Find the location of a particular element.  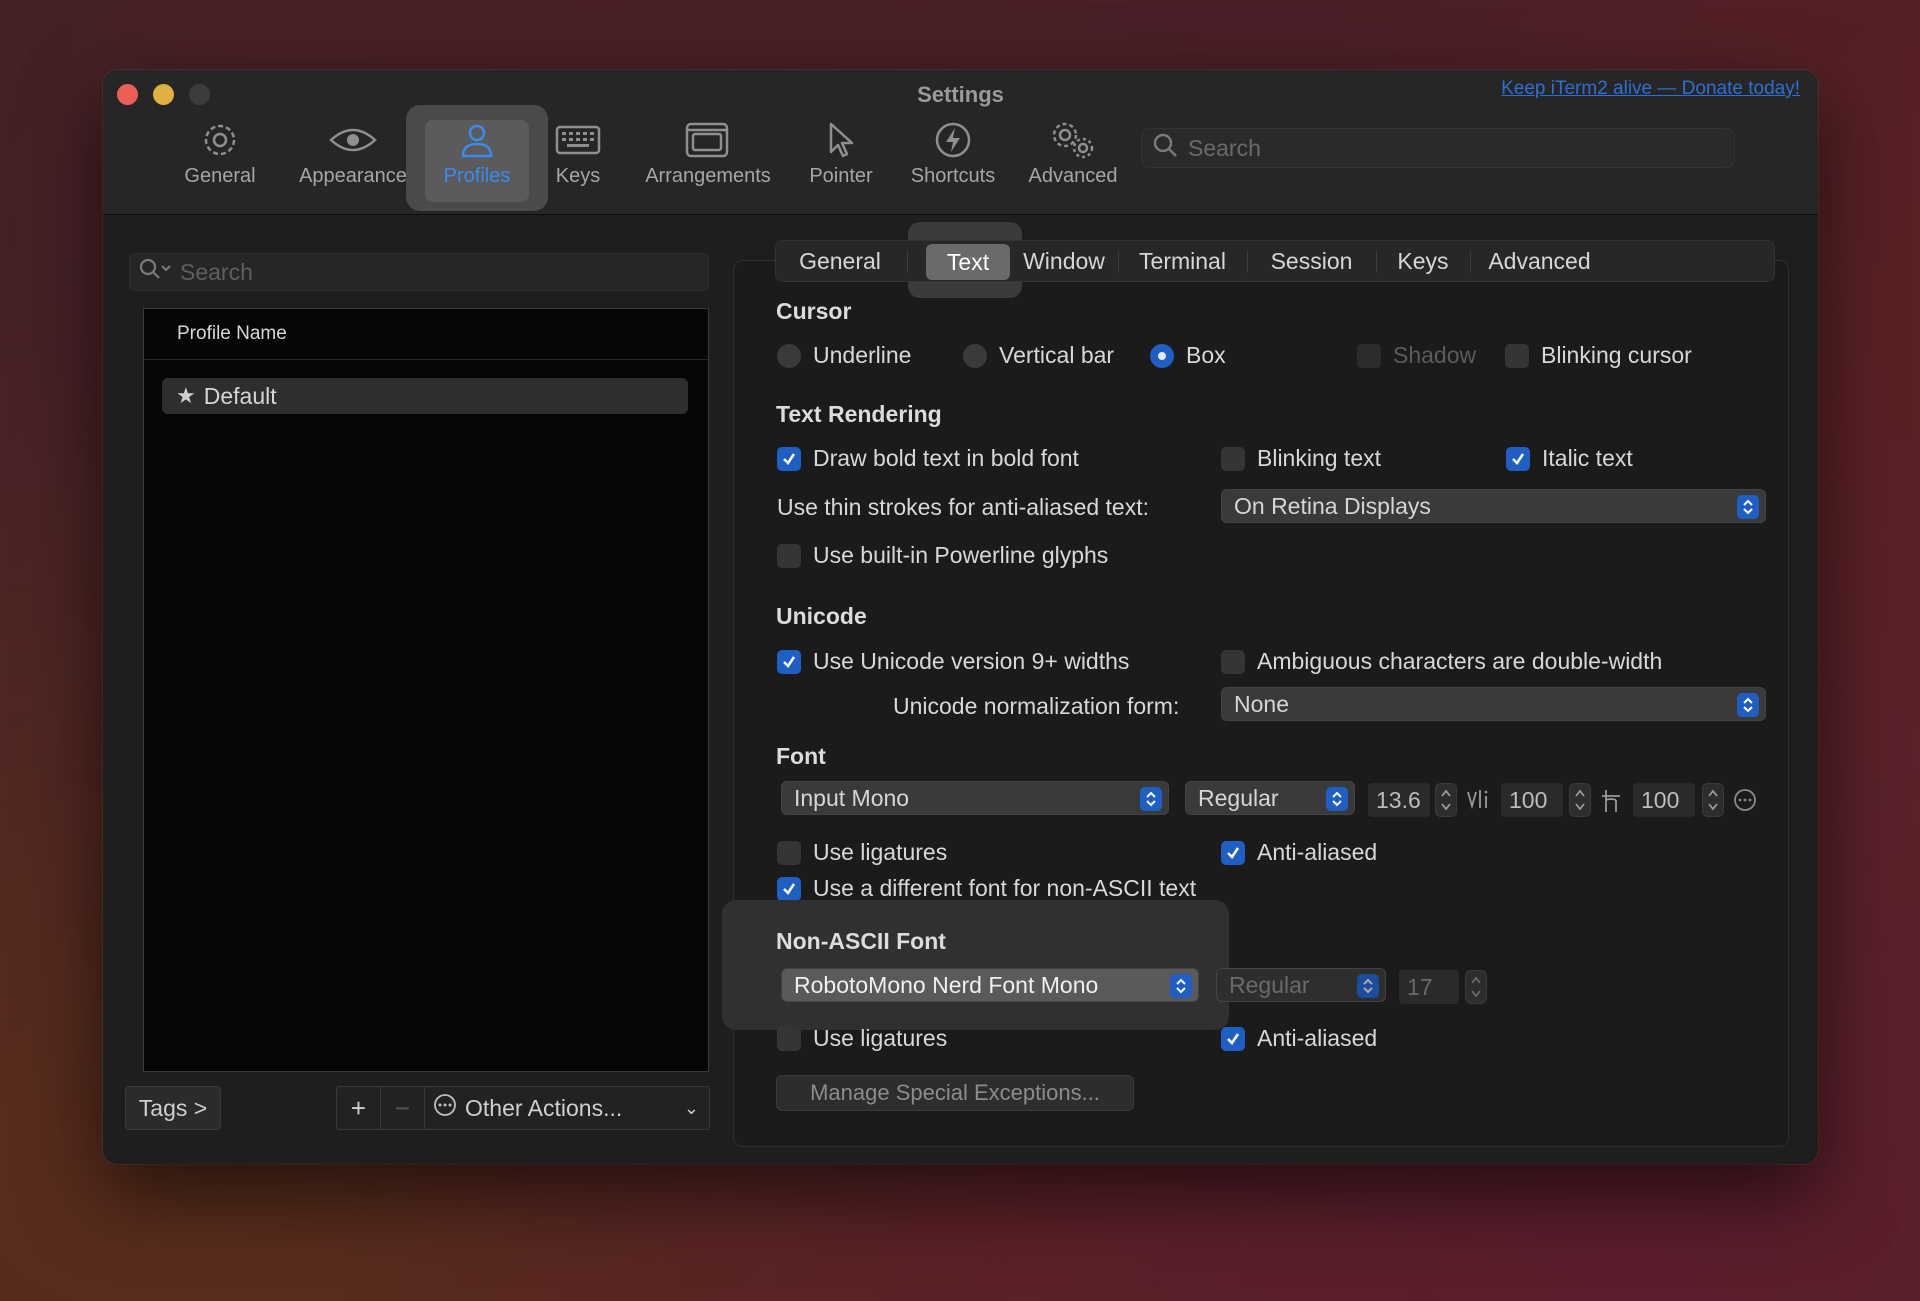

eye-icon is located at coordinates (353, 140).